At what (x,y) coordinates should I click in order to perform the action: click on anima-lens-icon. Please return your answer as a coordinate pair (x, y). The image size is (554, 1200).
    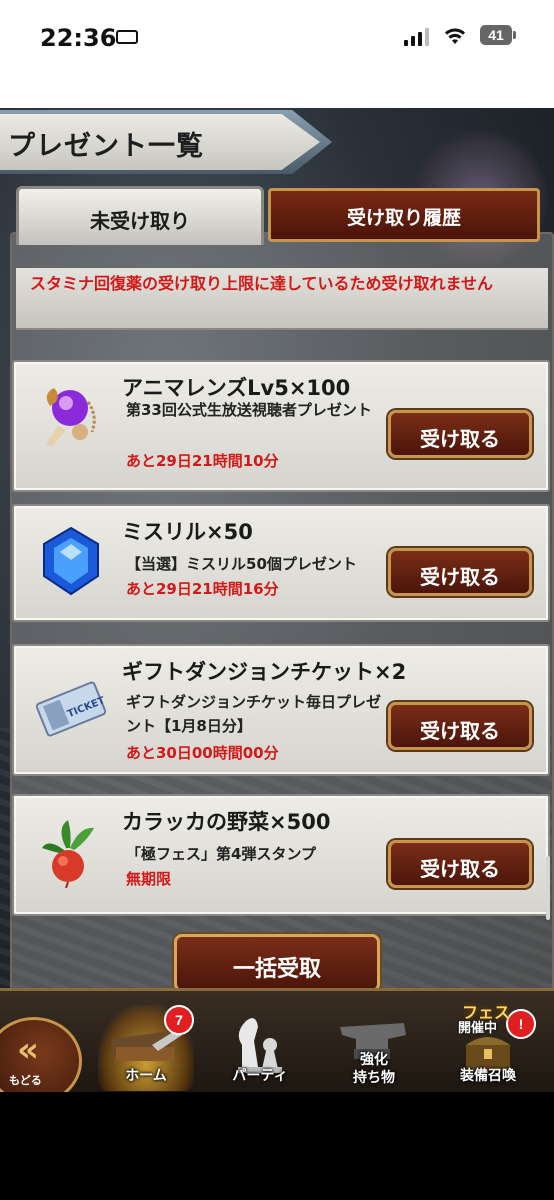
    Looking at the image, I should click on (71, 417).